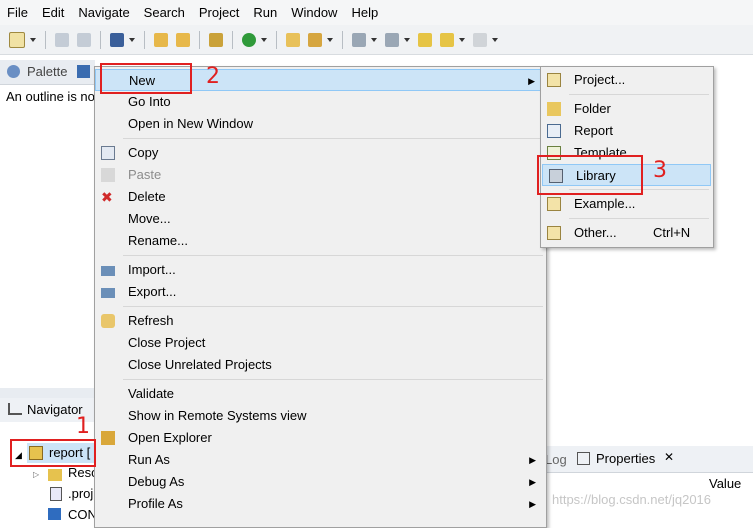 This screenshot has width=753, height=528. I want to click on explorer-icon, so click(108, 438).